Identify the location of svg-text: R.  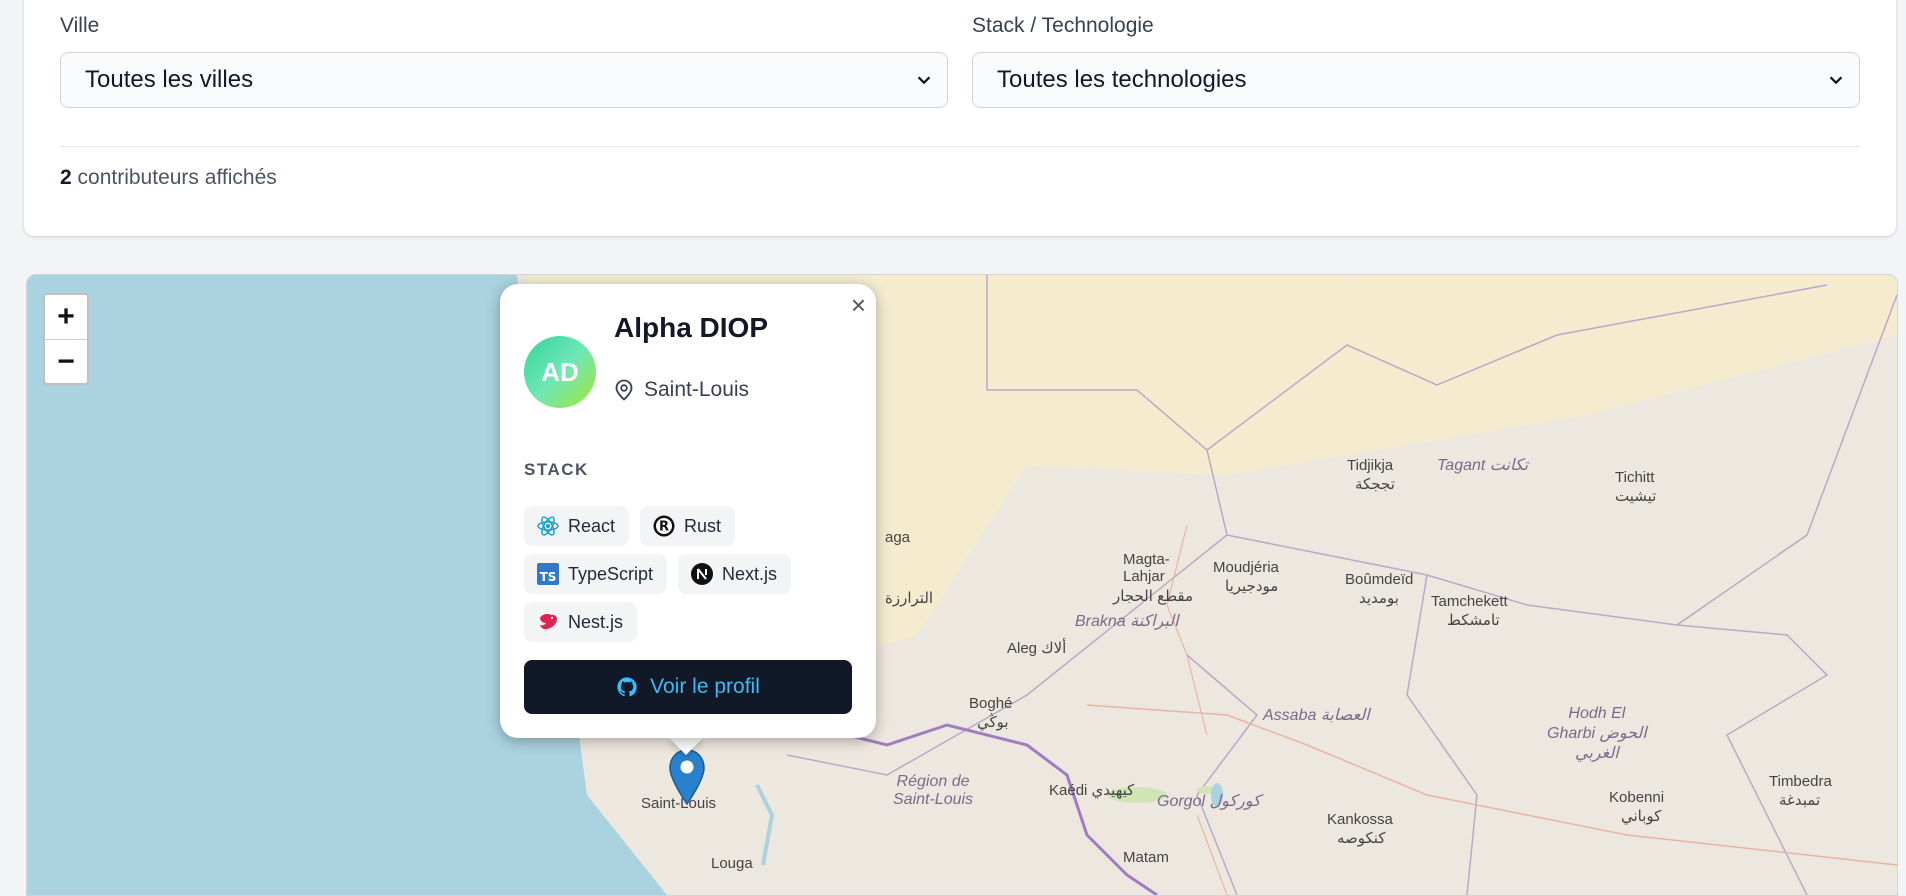
(664, 527).